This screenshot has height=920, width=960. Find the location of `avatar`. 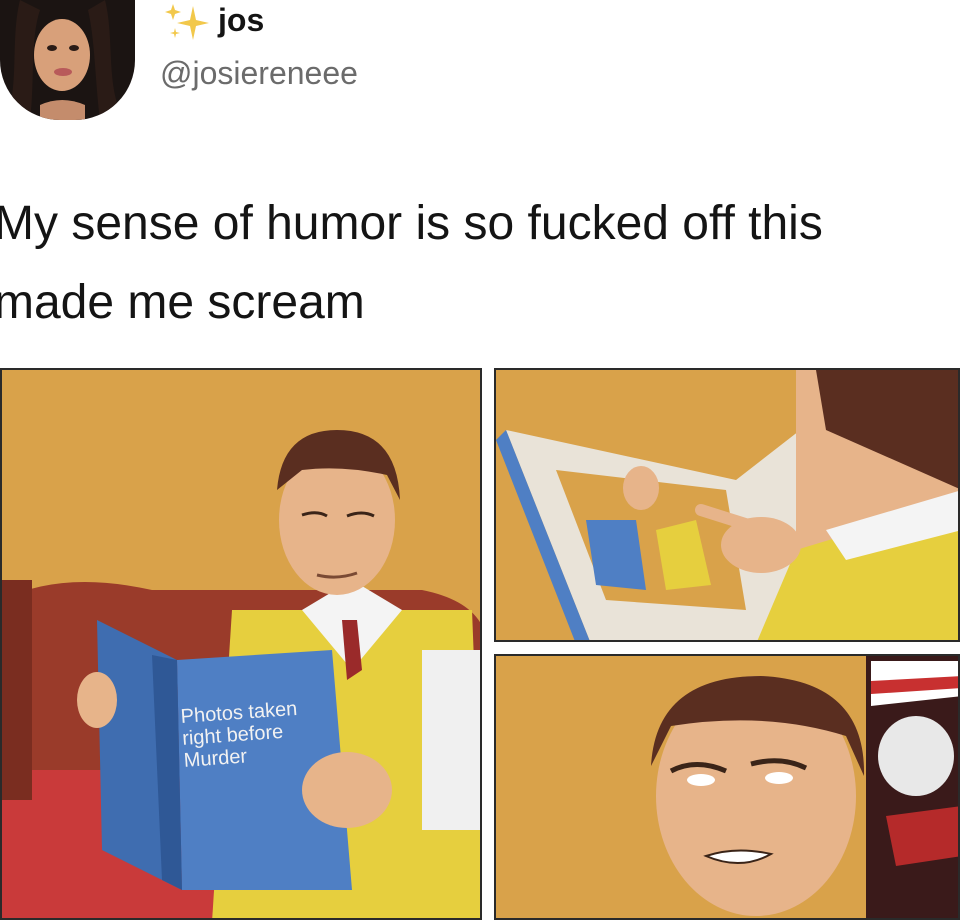

avatar is located at coordinates (67, 60).